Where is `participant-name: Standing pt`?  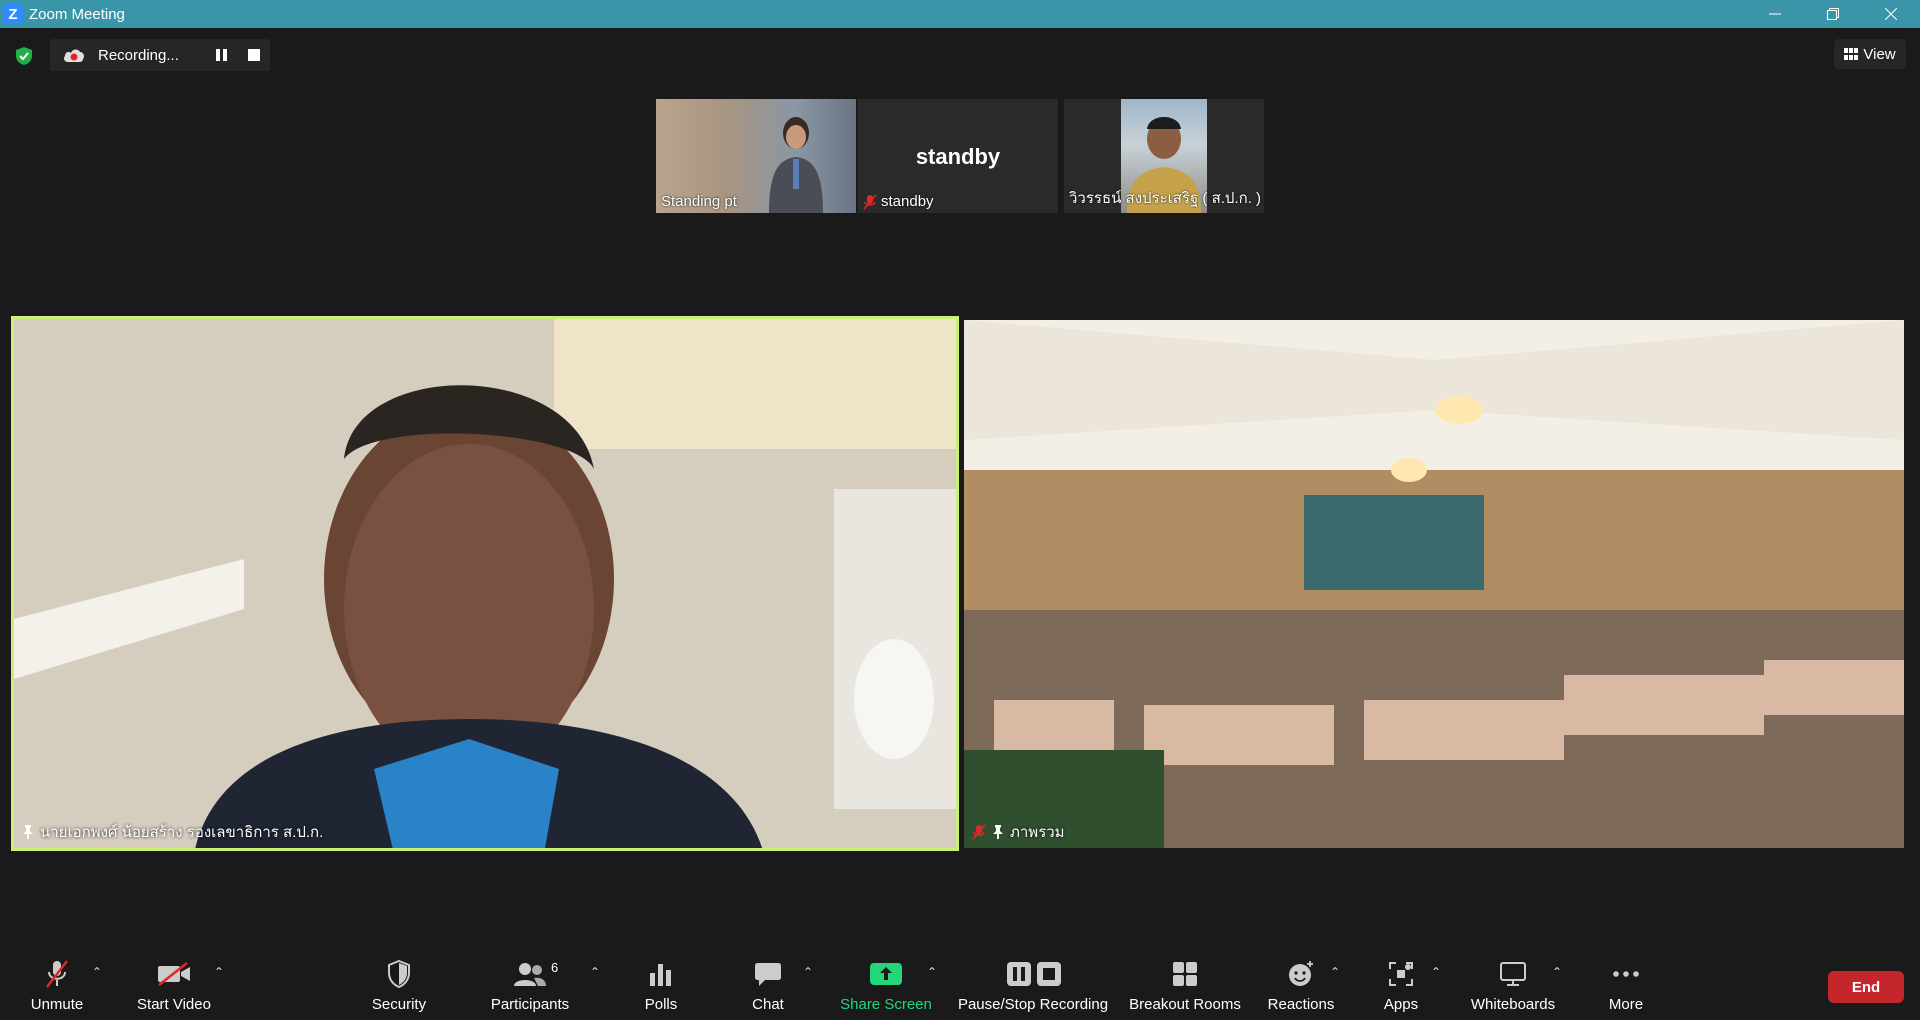
participant-name: Standing pt is located at coordinates (699, 201).